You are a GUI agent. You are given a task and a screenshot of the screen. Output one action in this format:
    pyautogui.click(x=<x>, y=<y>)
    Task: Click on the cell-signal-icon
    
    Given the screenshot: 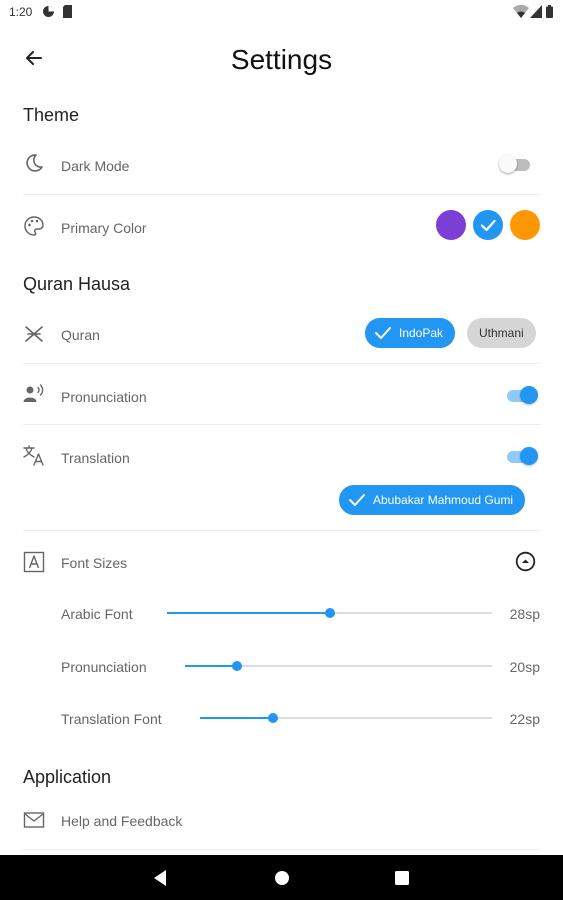 What is the action you would take?
    pyautogui.click(x=536, y=11)
    